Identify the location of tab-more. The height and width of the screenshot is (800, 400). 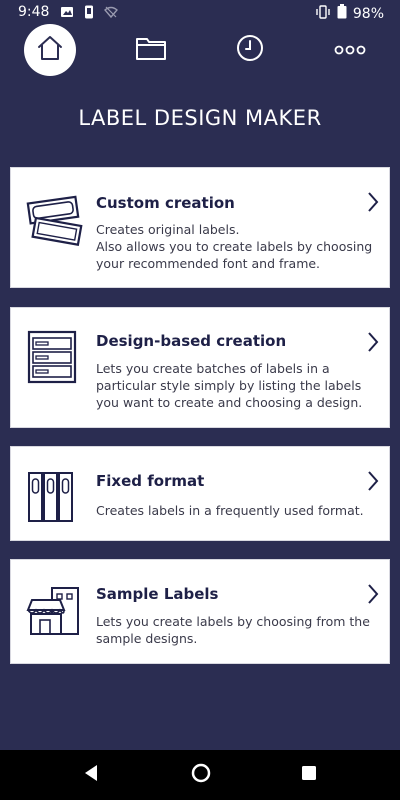
(350, 50).